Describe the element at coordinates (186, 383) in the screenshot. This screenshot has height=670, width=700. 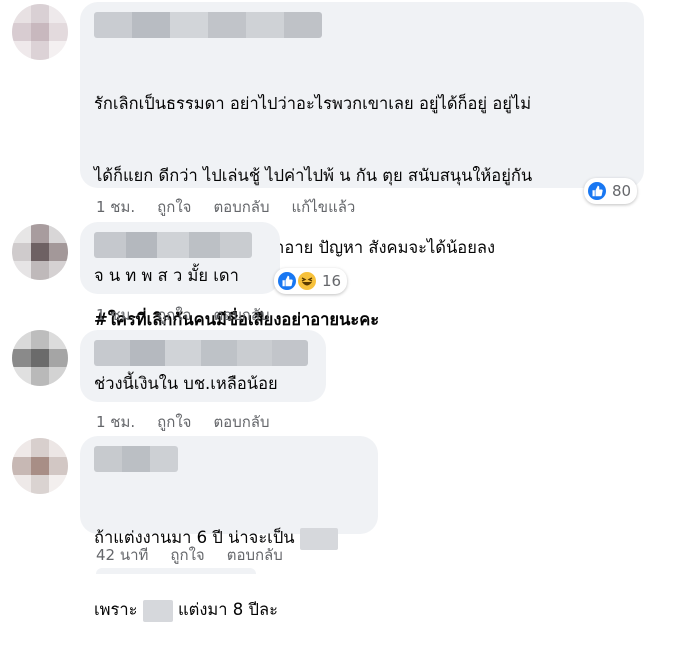
I see `comment-text: ช่วงนี้เงินใน บช.เหลือน้อย` at that location.